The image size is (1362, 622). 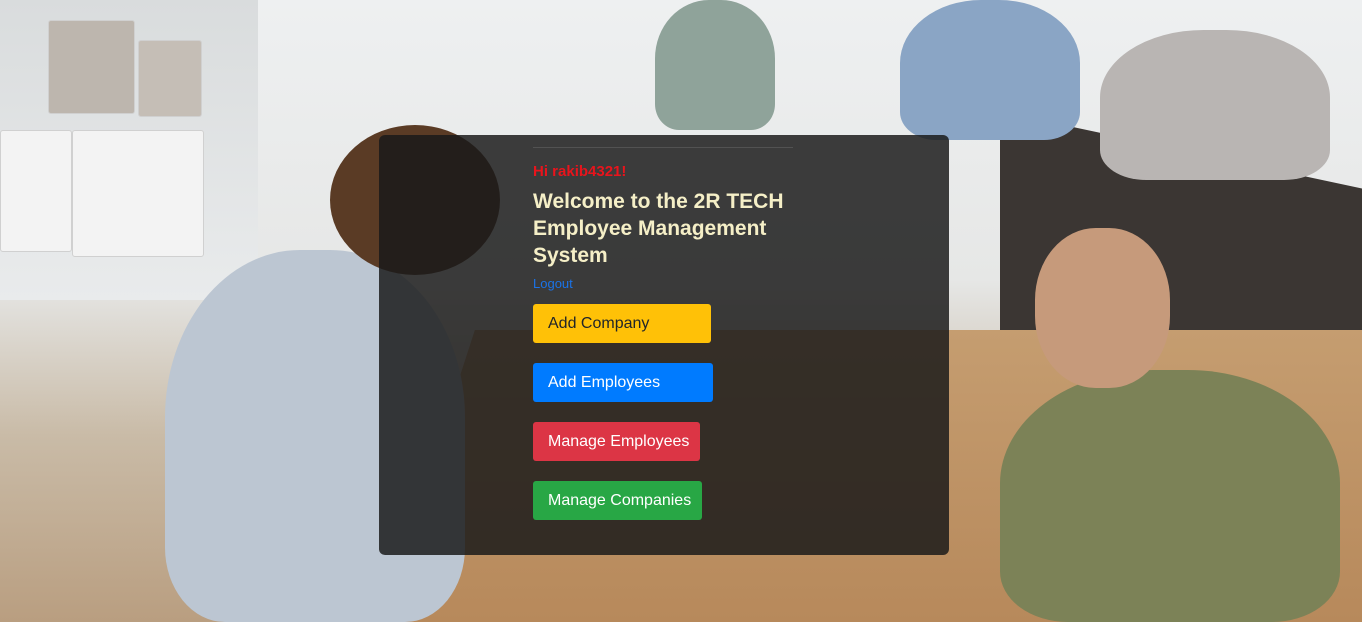 What do you see at coordinates (1102, 308) in the screenshot?
I see `background-person-head` at bounding box center [1102, 308].